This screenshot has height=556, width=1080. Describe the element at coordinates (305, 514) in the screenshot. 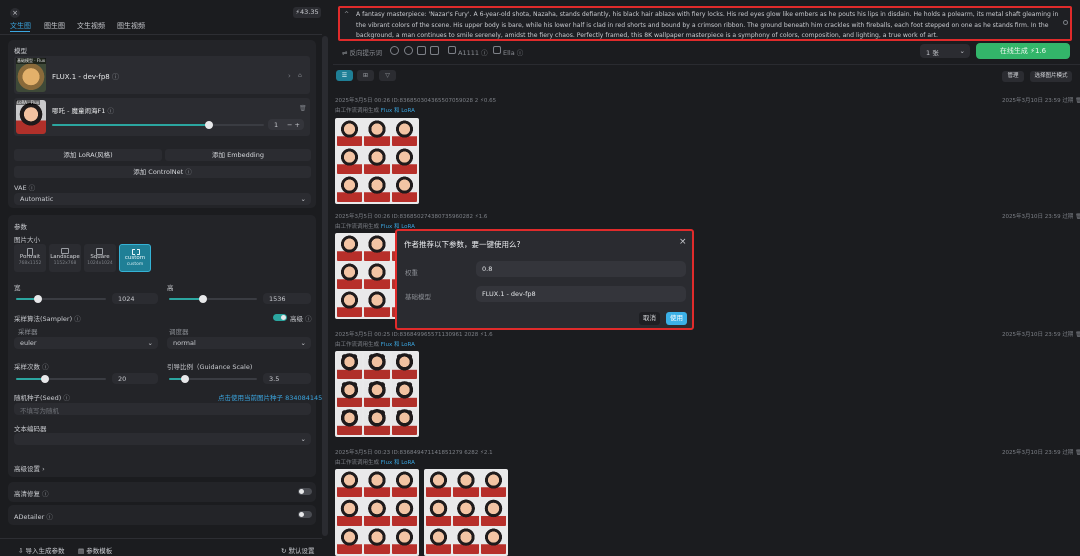

I see `adetailer-toggle` at that location.